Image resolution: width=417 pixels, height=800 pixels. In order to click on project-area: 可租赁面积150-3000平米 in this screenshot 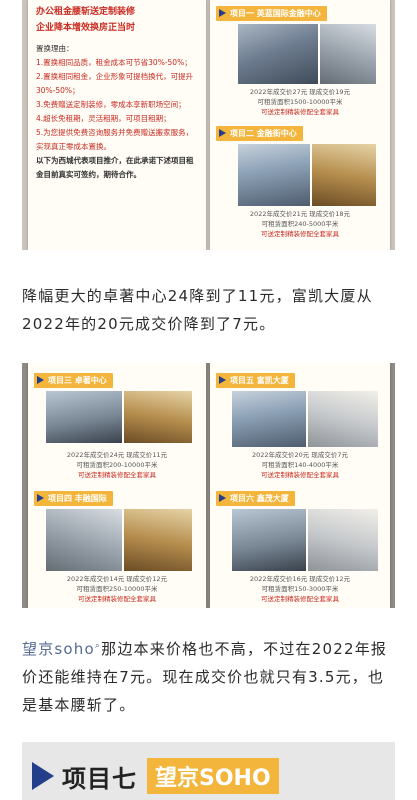, I will do `click(300, 589)`.